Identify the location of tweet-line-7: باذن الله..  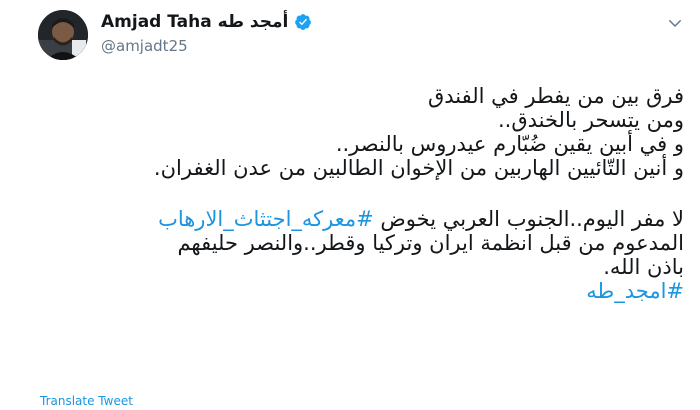
(643, 267).